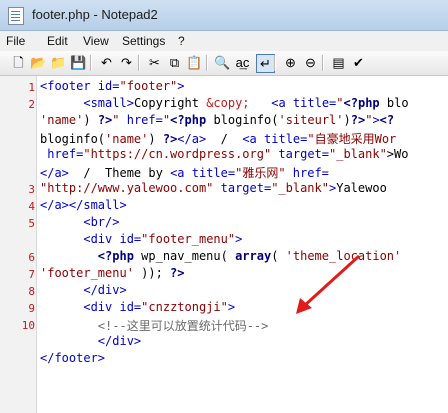 The width and height of the screenshot is (448, 413). Describe the element at coordinates (265, 63) in the screenshot. I see `word-wrap-icon: ↵` at that location.